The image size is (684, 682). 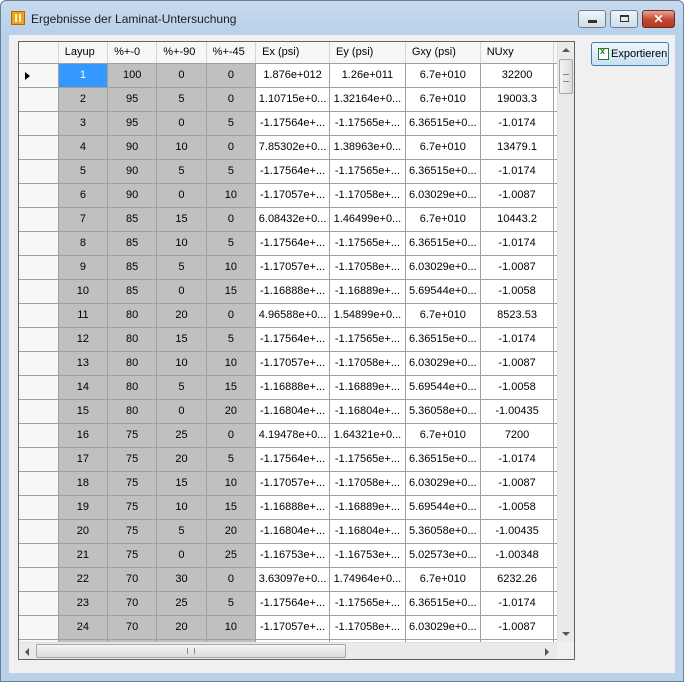 I want to click on scroll-down-icon, so click(x=566, y=634).